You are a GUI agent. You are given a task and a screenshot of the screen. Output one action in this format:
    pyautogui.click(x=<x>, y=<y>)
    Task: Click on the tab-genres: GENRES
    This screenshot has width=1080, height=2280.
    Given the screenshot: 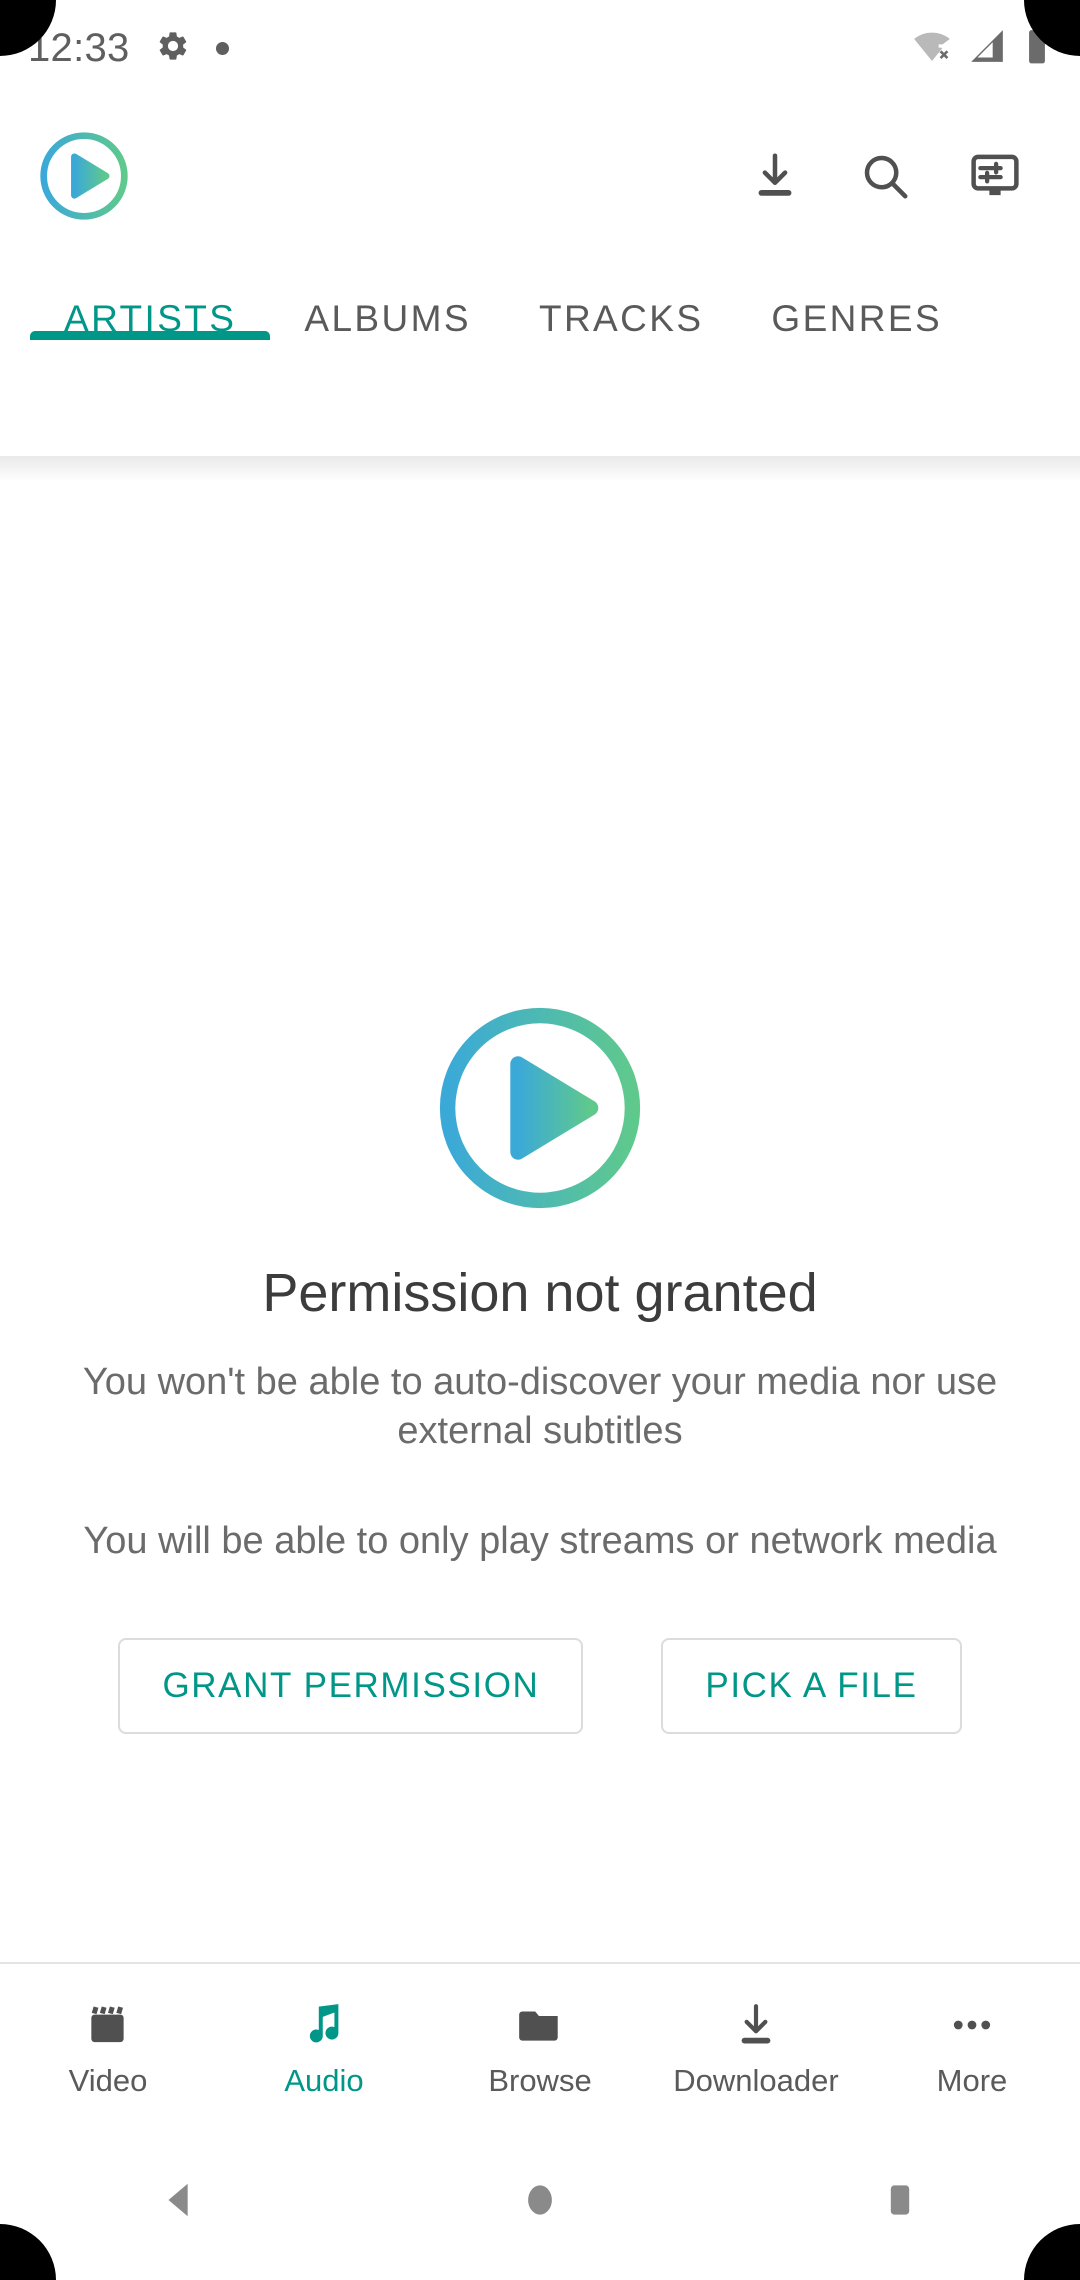 What is the action you would take?
    pyautogui.click(x=856, y=298)
    